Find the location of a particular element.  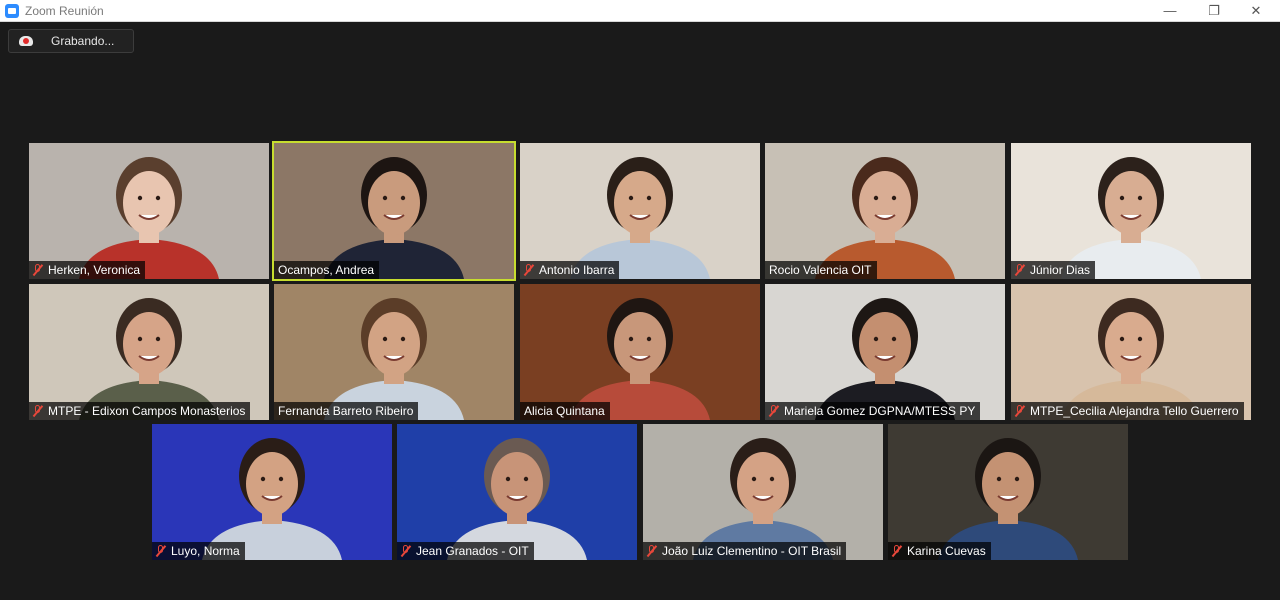

participant-name: MTPE - Edixon Campos Monasterios is located at coordinates (147, 411).